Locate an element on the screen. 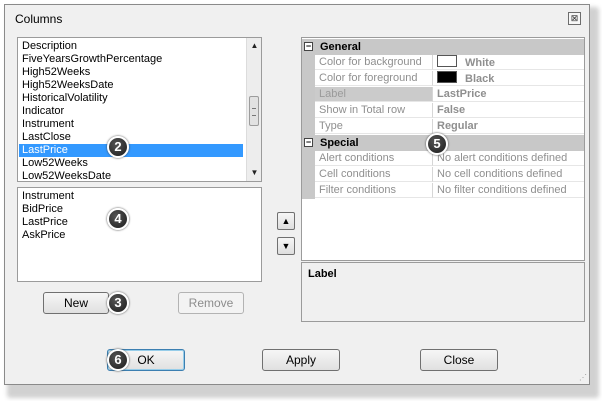  callout-badge: 5 is located at coordinates (437, 144).